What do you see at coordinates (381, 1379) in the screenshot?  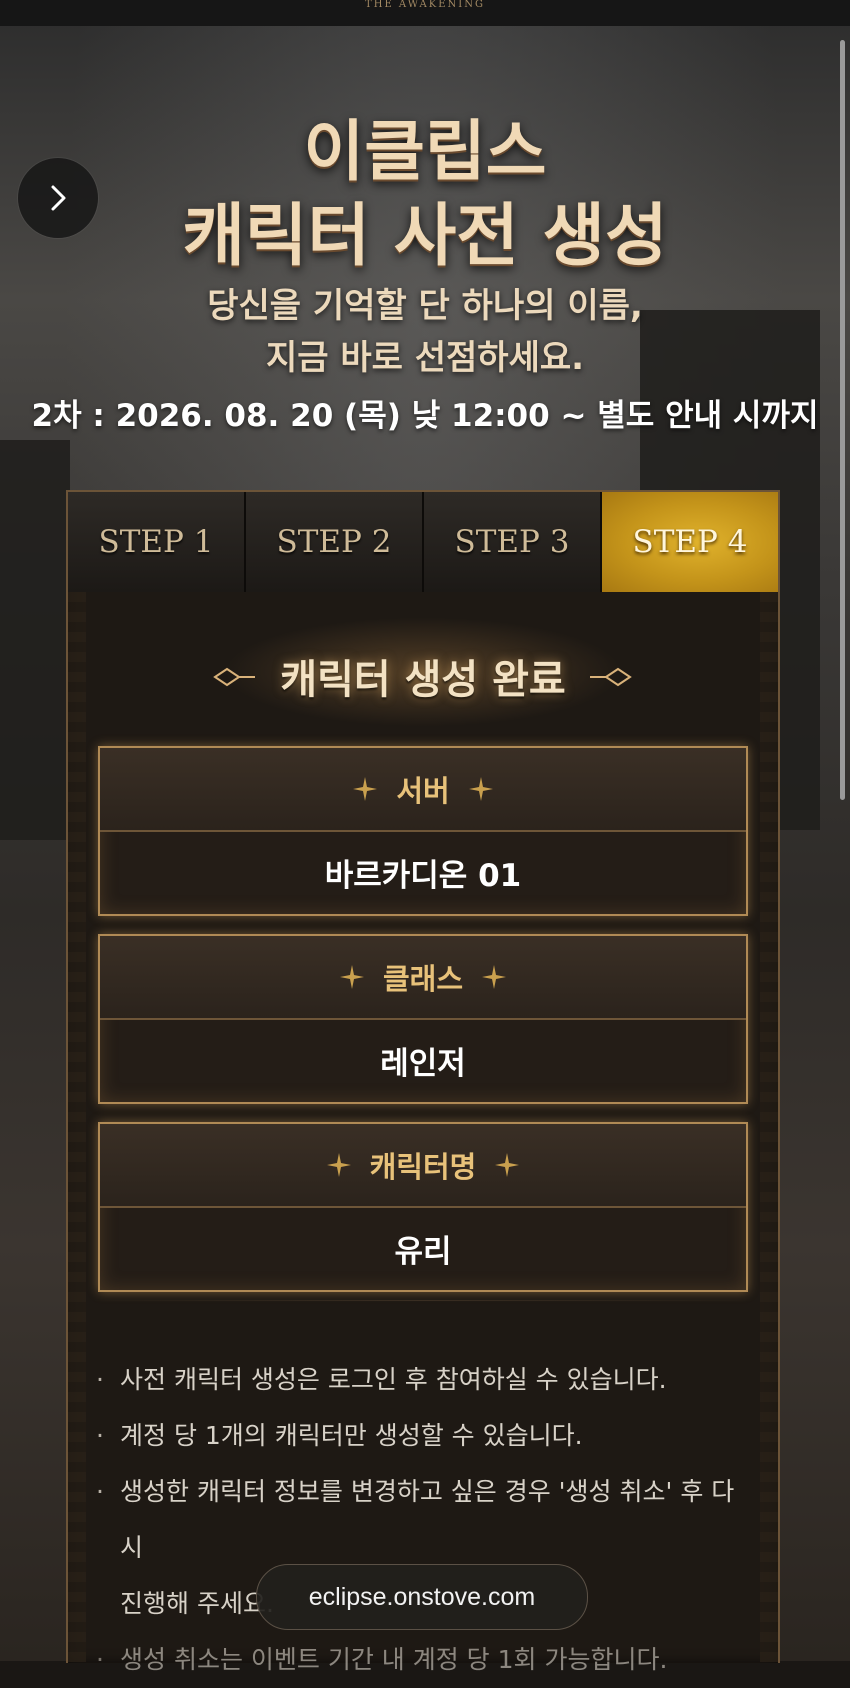 I see `notice-item: · 사전 캐릭터 생성은 로그인 후 참여하실 수 있습니다.` at bounding box center [381, 1379].